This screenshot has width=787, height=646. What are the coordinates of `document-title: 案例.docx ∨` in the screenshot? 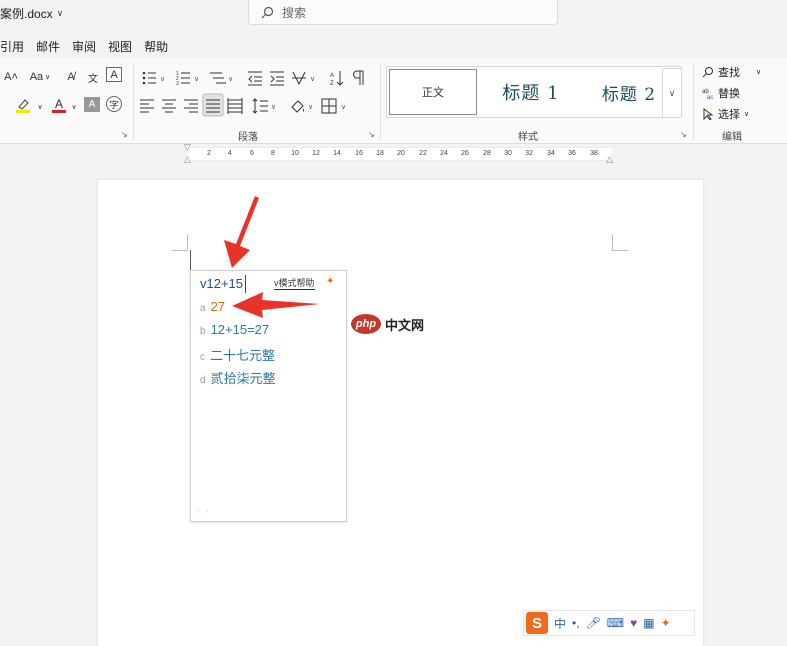 It's located at (31, 13).